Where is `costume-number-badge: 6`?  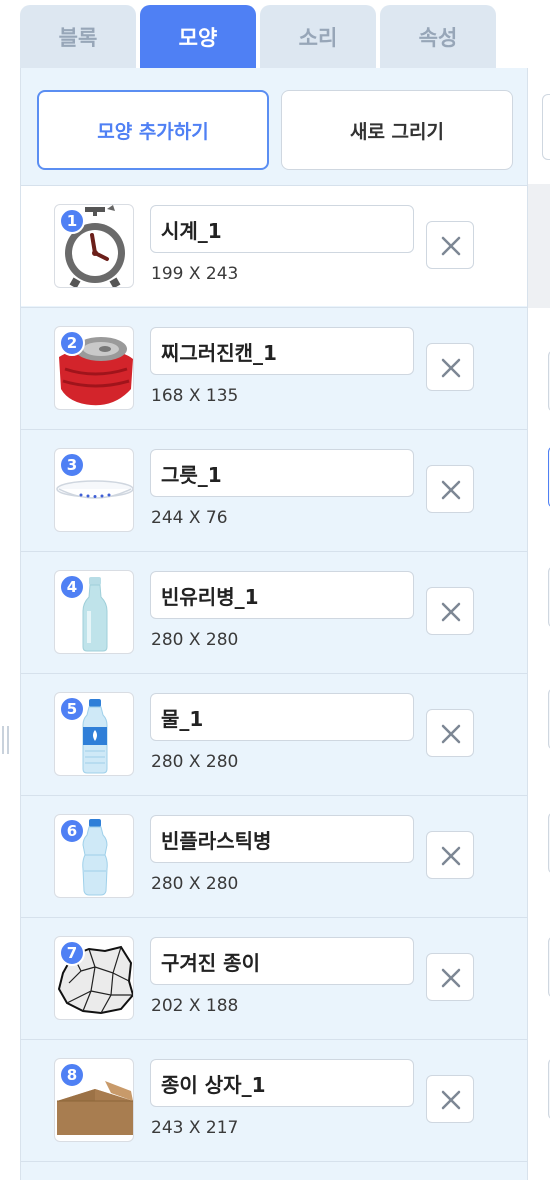 costume-number-badge: 6 is located at coordinates (72, 831).